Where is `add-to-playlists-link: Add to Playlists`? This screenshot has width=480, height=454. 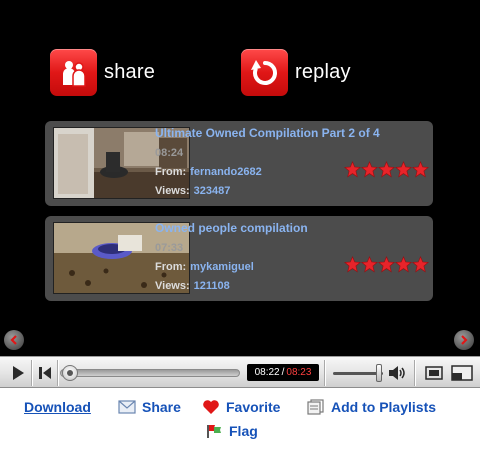 add-to-playlists-link: Add to Playlists is located at coordinates (371, 407).